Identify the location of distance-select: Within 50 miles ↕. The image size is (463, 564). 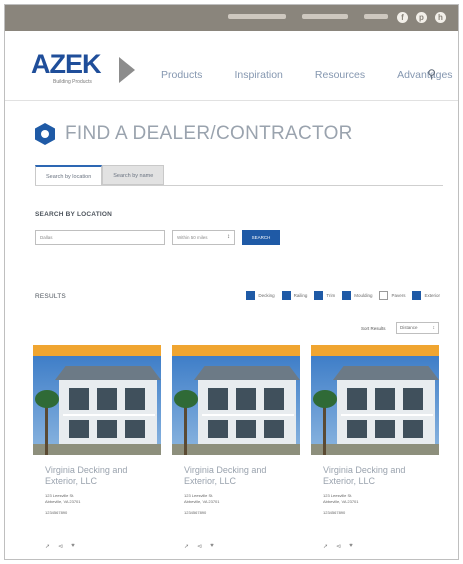
(203, 237).